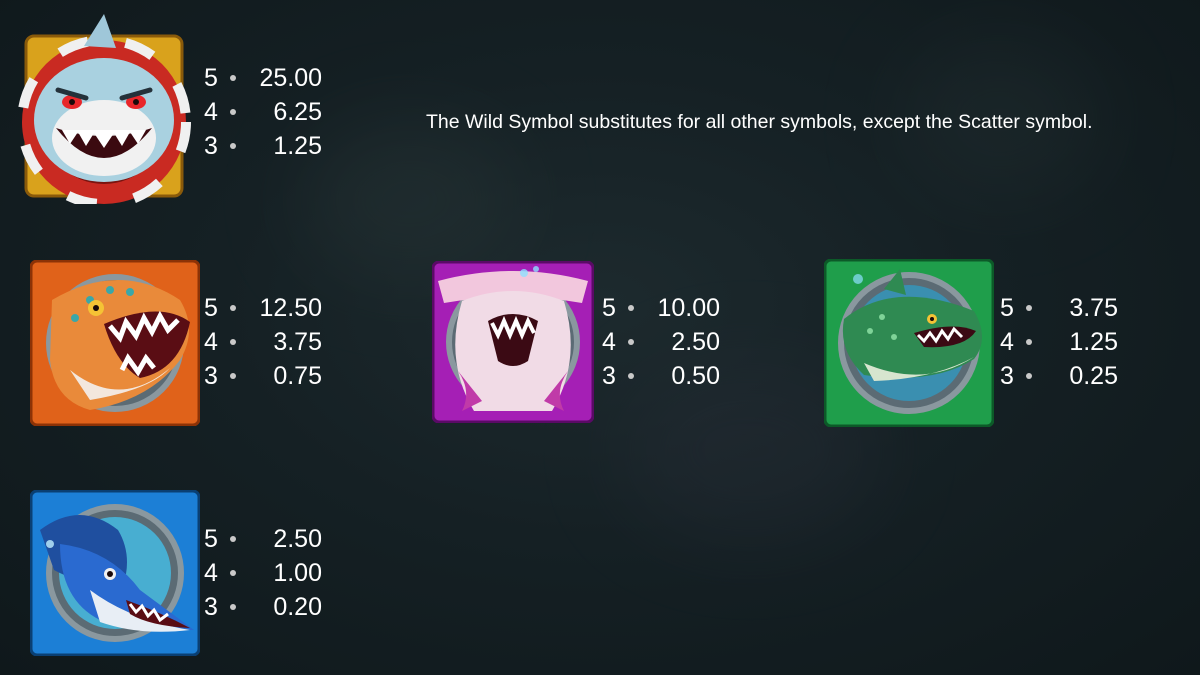 The height and width of the screenshot is (675, 1200). I want to click on payout-row: 4 2.50, so click(661, 342).